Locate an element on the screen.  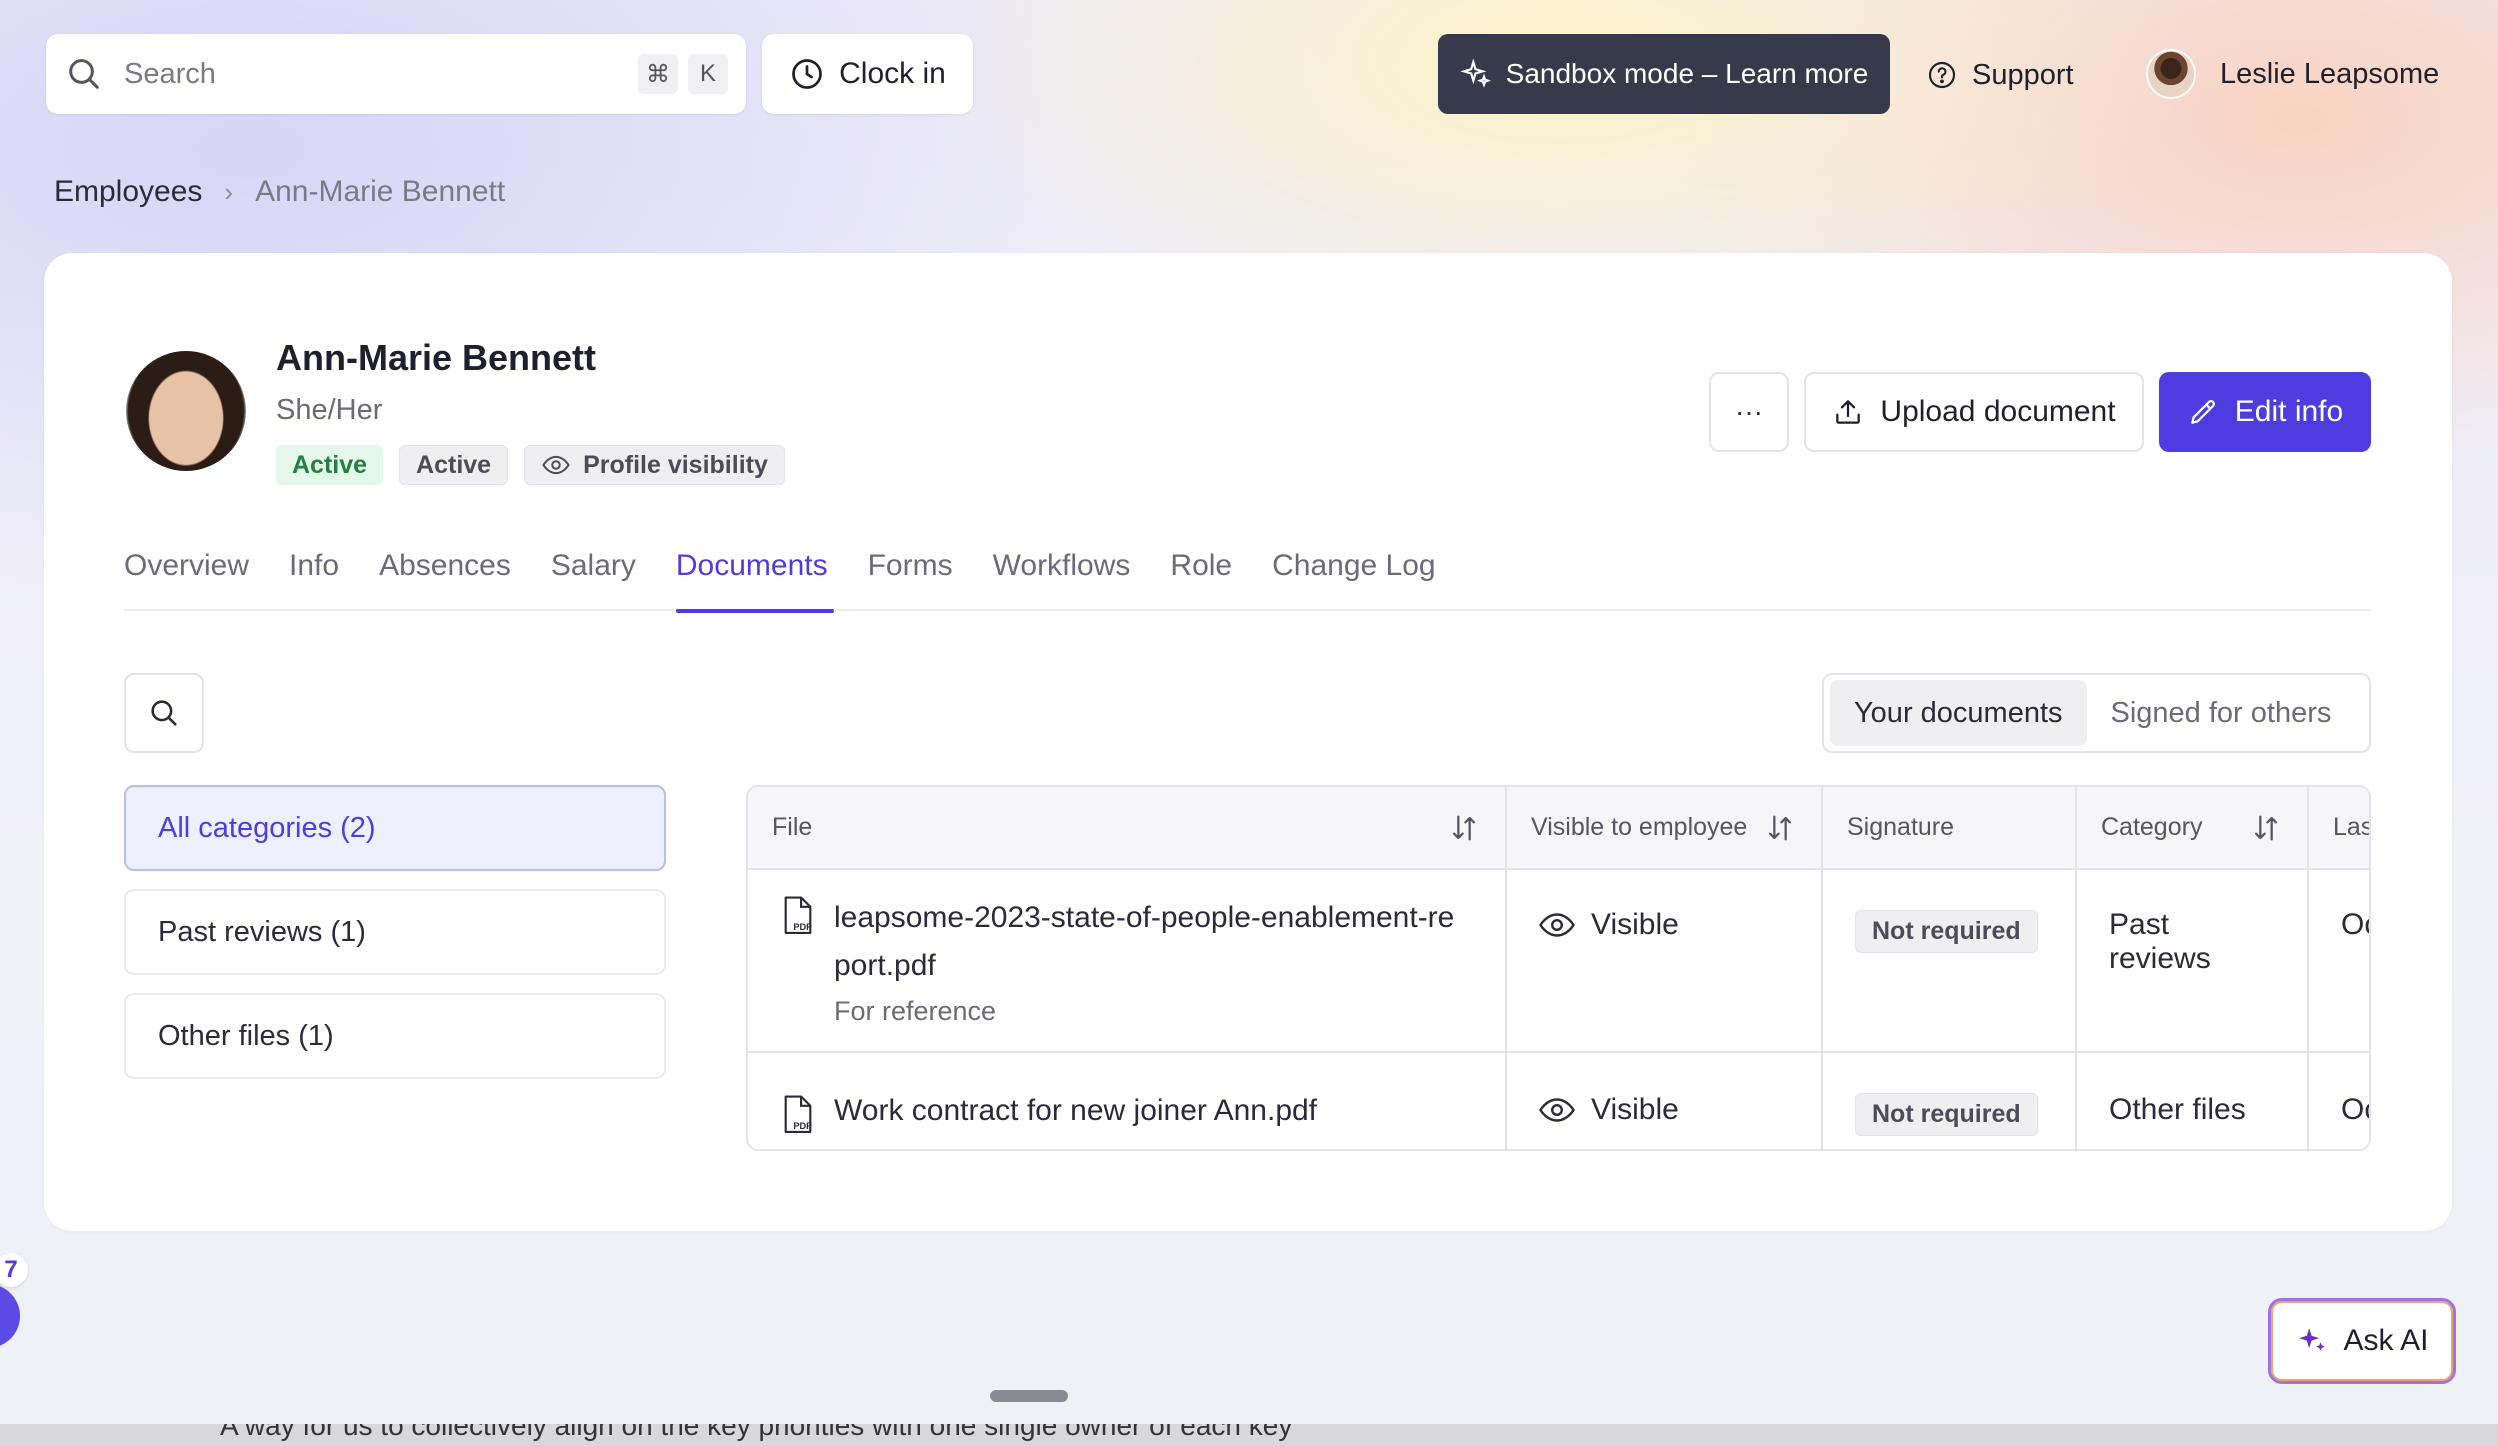
tab-info: Info is located at coordinates (314, 576).